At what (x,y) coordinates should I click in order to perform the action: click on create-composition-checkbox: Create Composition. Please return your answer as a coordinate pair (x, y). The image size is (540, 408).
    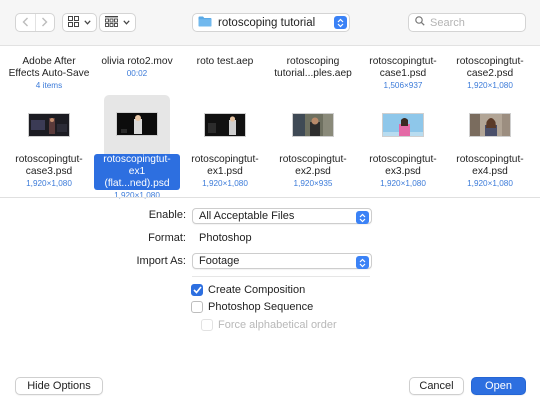
    Looking at the image, I should click on (248, 290).